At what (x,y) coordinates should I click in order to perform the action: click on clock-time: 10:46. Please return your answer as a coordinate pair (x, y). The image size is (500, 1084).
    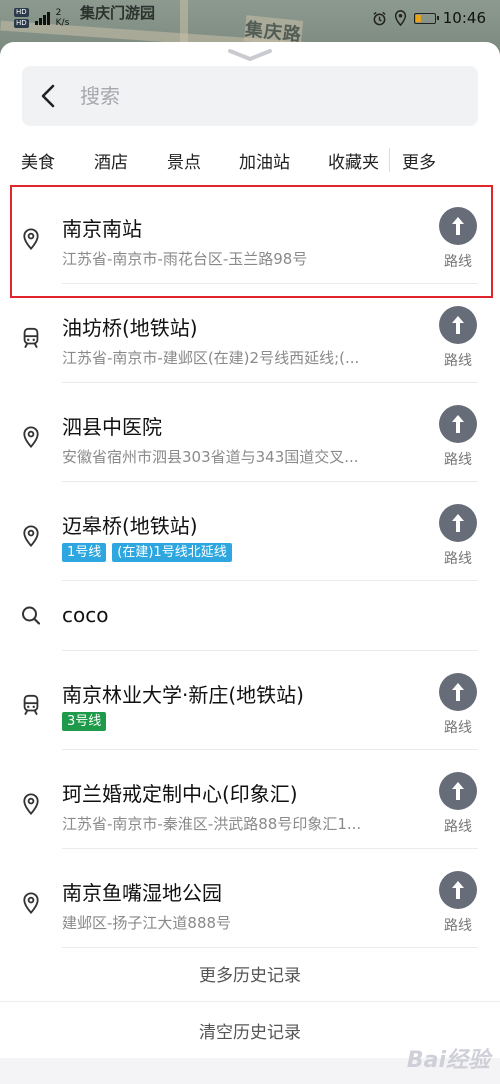
    Looking at the image, I should click on (464, 18).